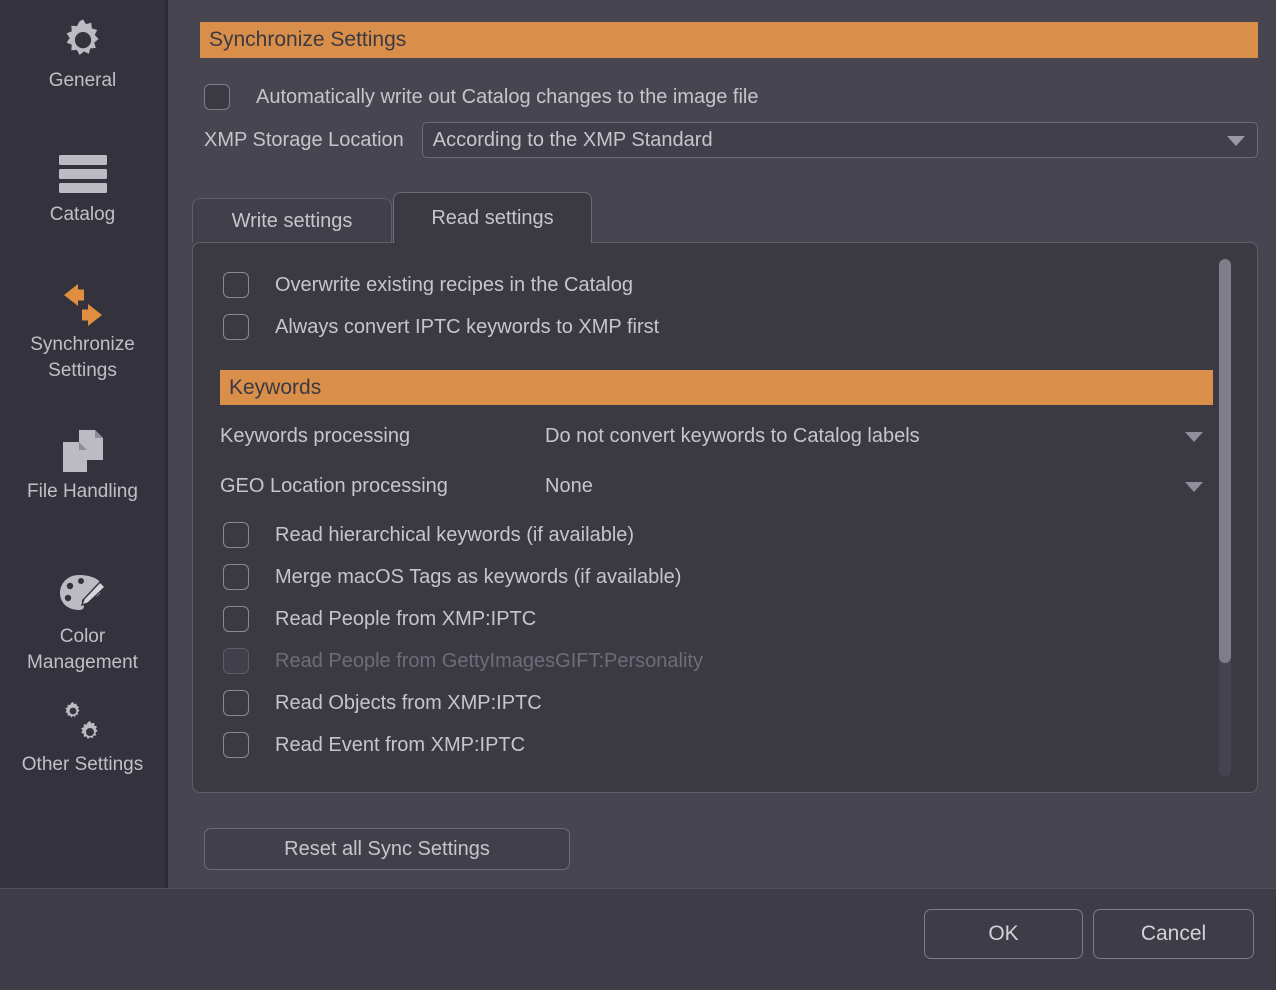 Image resolution: width=1276 pixels, height=990 pixels. I want to click on ok-button: OK, so click(1003, 934).